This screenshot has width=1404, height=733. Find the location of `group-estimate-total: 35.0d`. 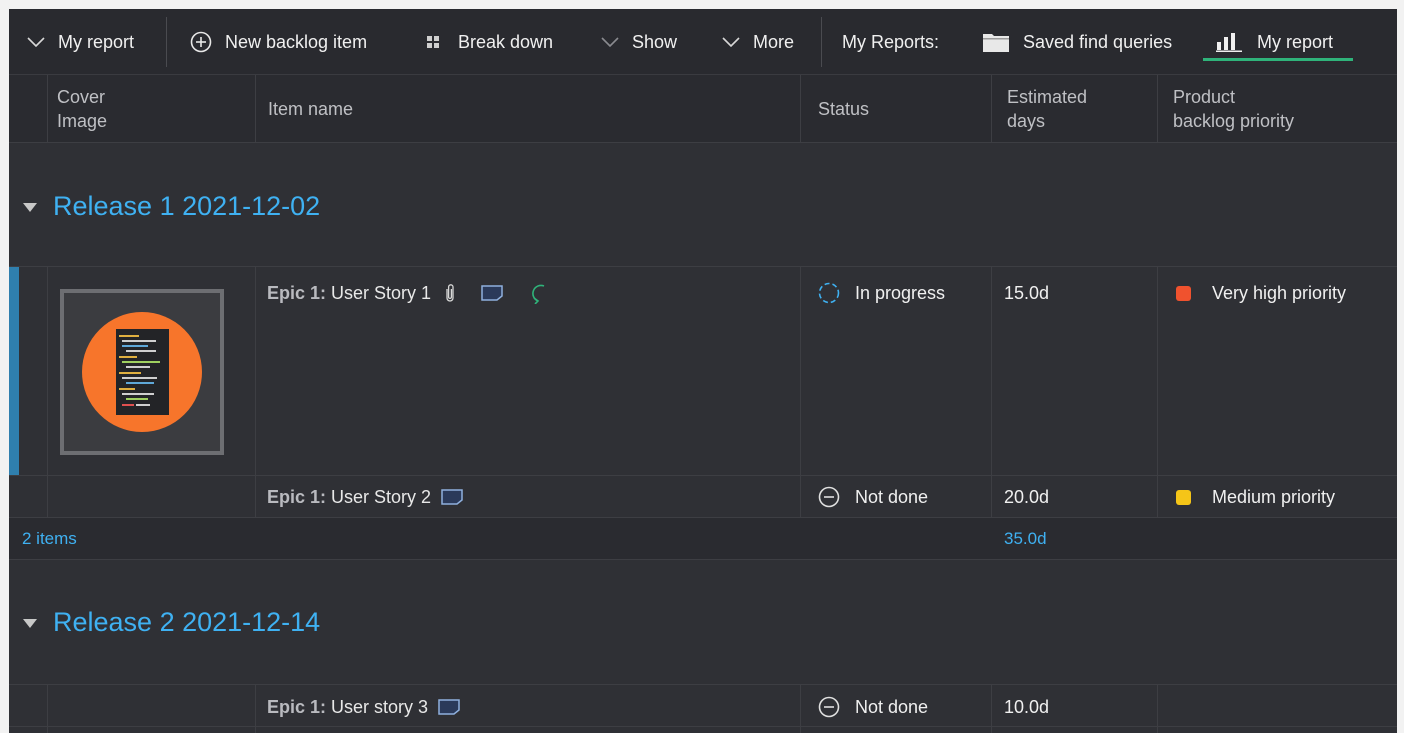

group-estimate-total: 35.0d is located at coordinates (1025, 538).